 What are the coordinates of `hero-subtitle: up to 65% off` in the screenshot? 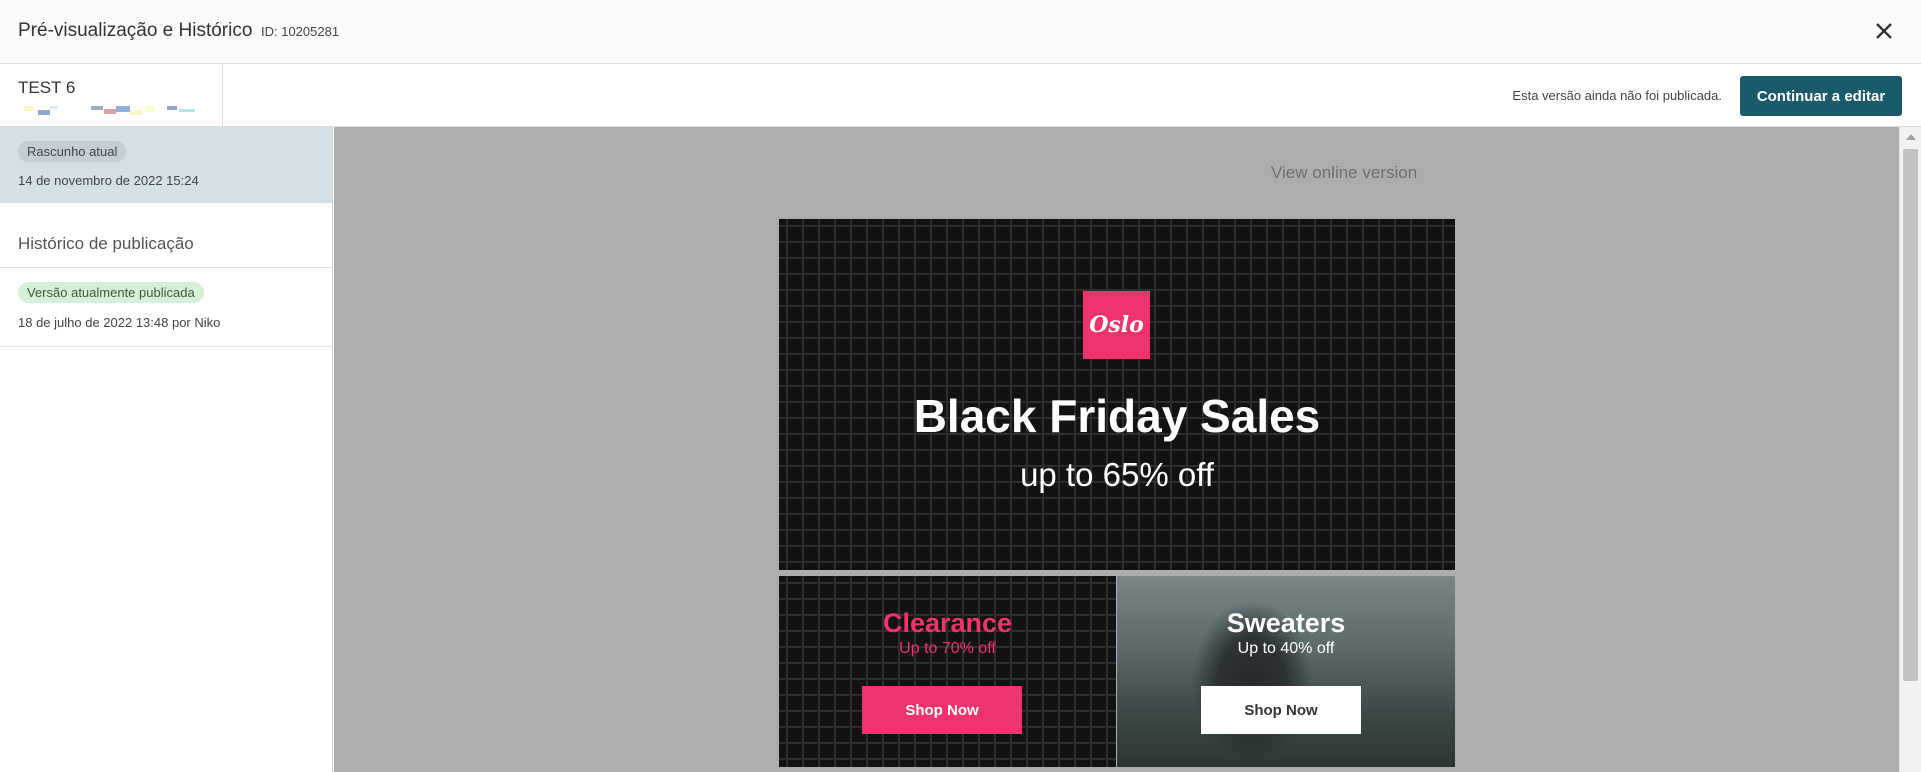 It's located at (1117, 474).